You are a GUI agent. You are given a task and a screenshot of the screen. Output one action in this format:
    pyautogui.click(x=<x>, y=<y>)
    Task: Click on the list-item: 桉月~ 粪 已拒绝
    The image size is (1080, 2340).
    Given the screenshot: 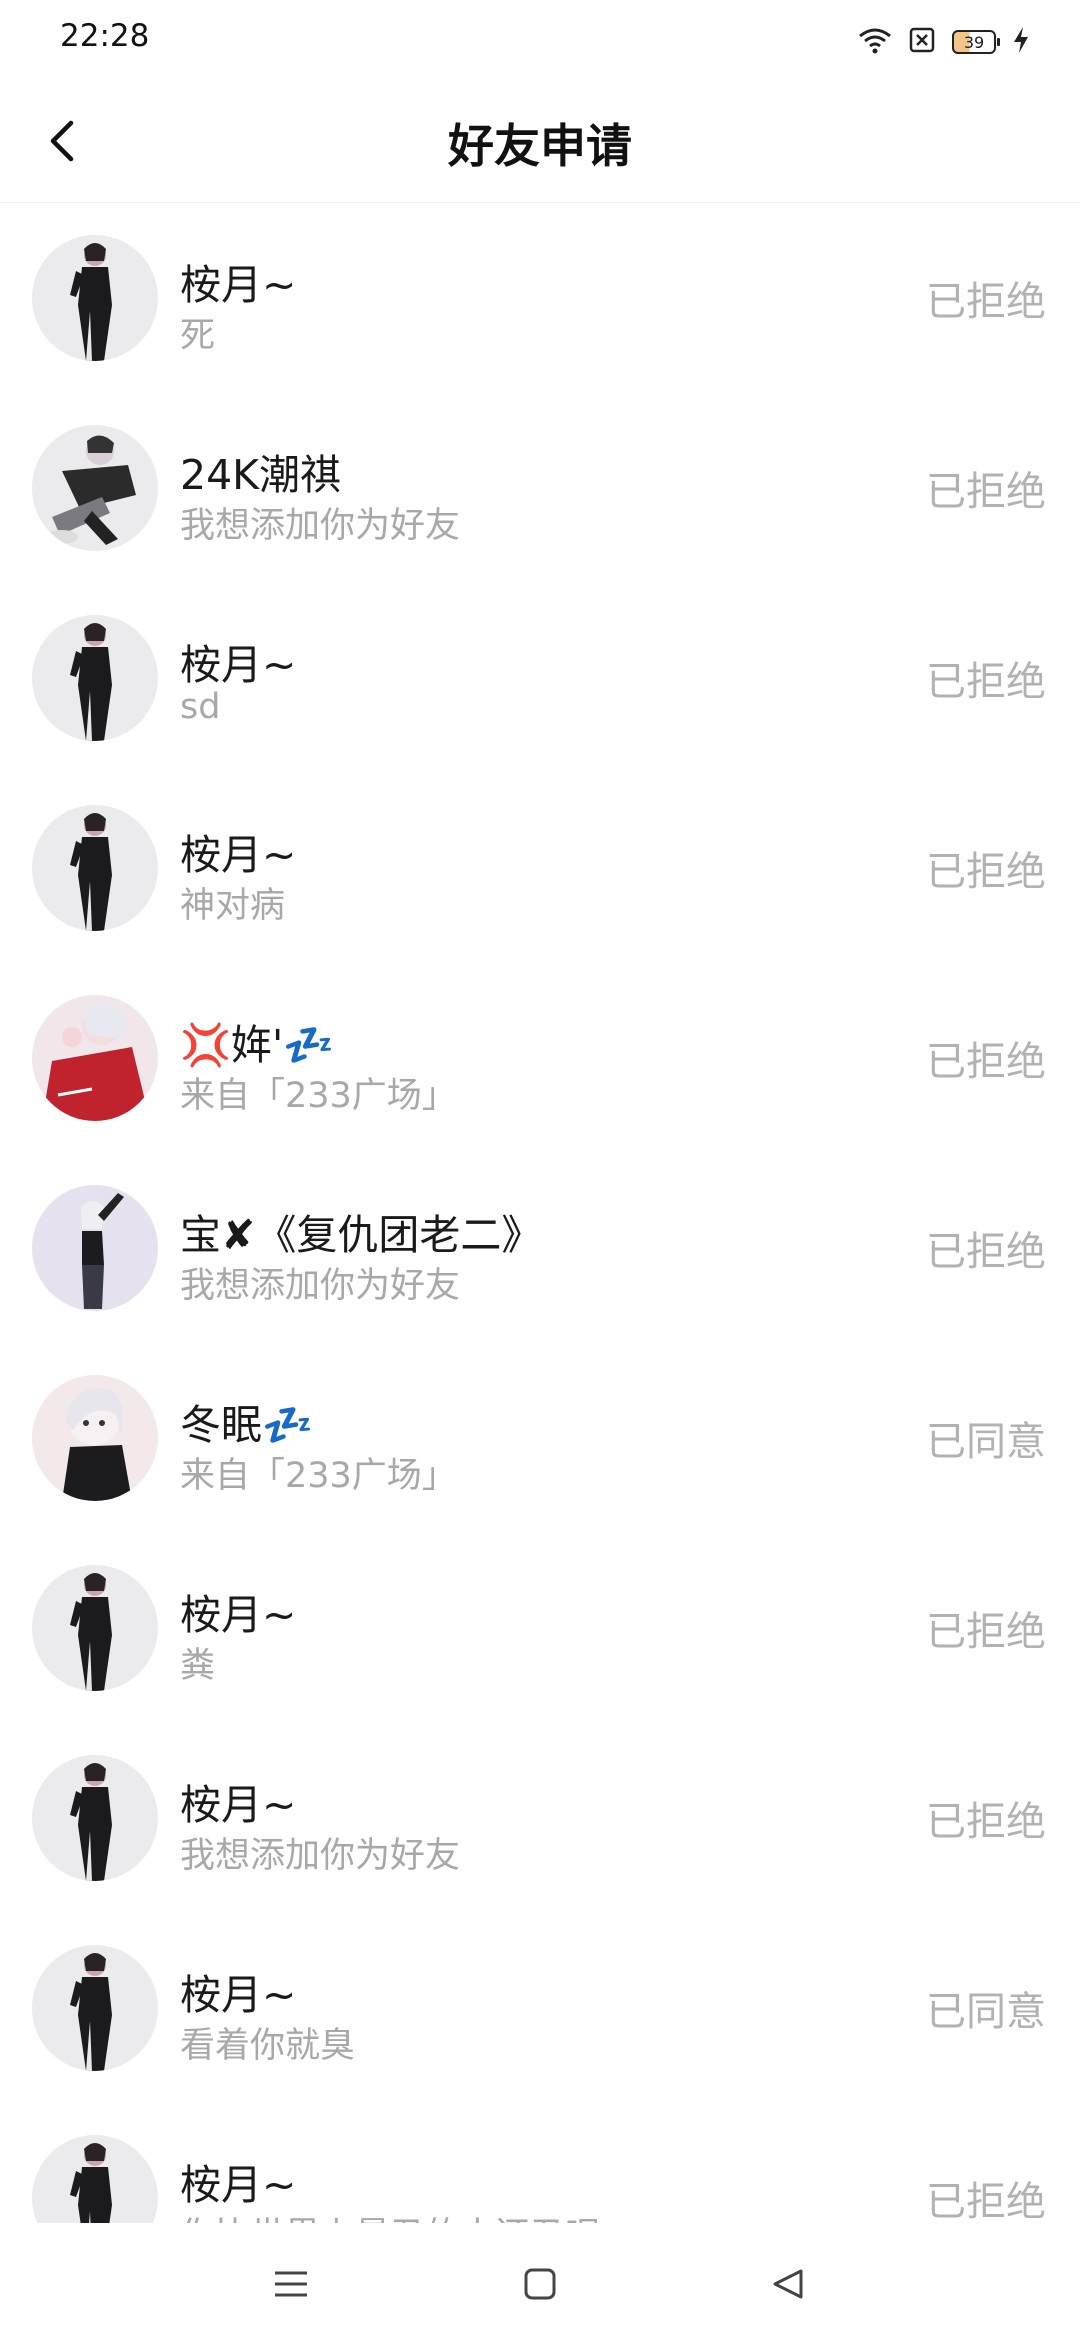 What is the action you would take?
    pyautogui.click(x=540, y=1628)
    